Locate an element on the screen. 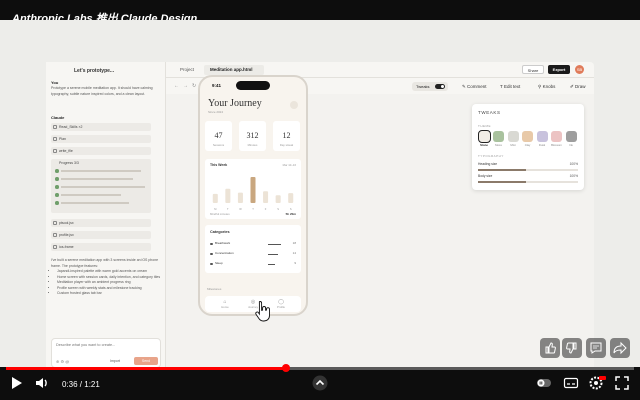 This screenshot has width=640, height=400. week-bar is located at coordinates (278, 199).